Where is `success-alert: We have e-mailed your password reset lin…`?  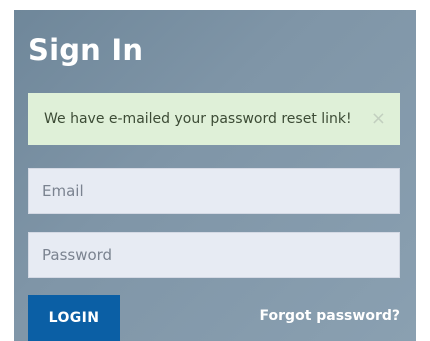
success-alert: We have e-mailed your password reset lin… is located at coordinates (214, 119).